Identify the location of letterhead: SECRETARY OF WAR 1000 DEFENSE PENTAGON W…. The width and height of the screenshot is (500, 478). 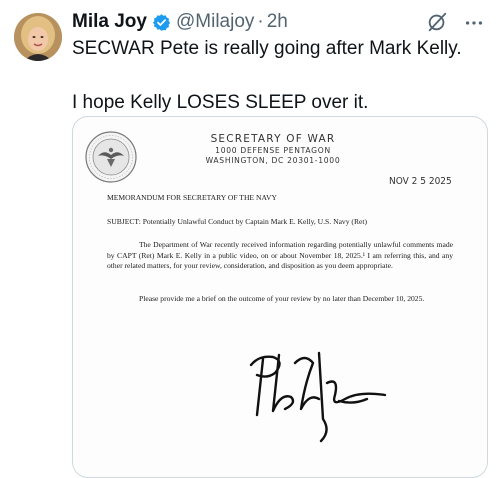
(273, 149).